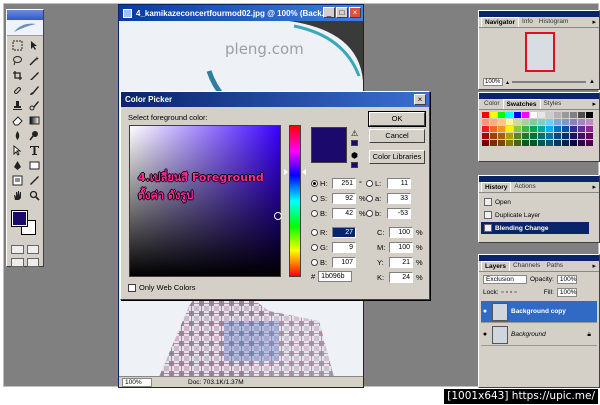  I want to click on color-field-marker, so click(278, 216).